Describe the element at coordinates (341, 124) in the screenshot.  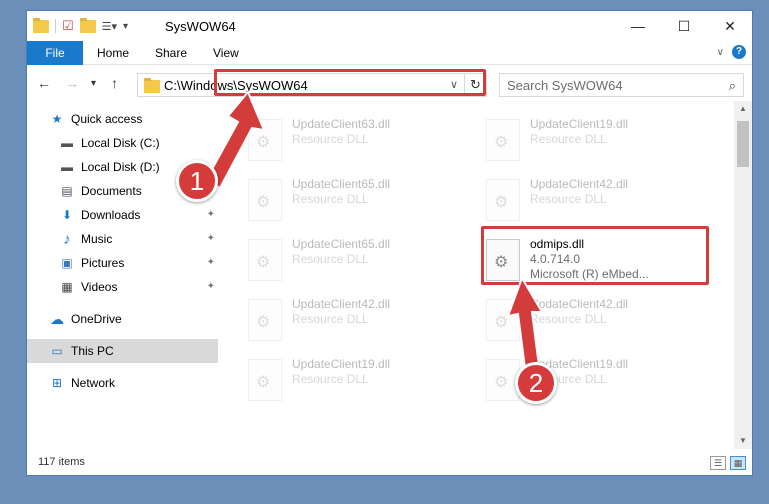
I see `file-name: UpdateClient63.dll` at that location.